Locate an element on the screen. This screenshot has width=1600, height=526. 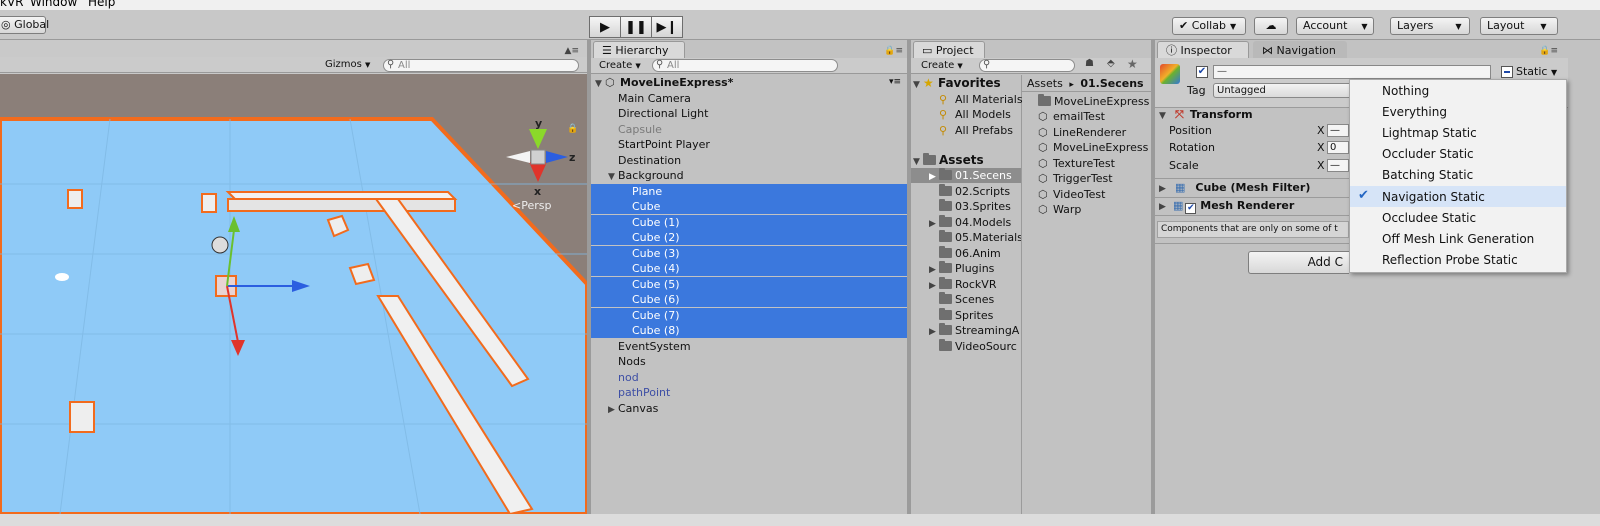
file-movelineexpress-folder: MoveLineExpress is located at coordinates (1094, 101).